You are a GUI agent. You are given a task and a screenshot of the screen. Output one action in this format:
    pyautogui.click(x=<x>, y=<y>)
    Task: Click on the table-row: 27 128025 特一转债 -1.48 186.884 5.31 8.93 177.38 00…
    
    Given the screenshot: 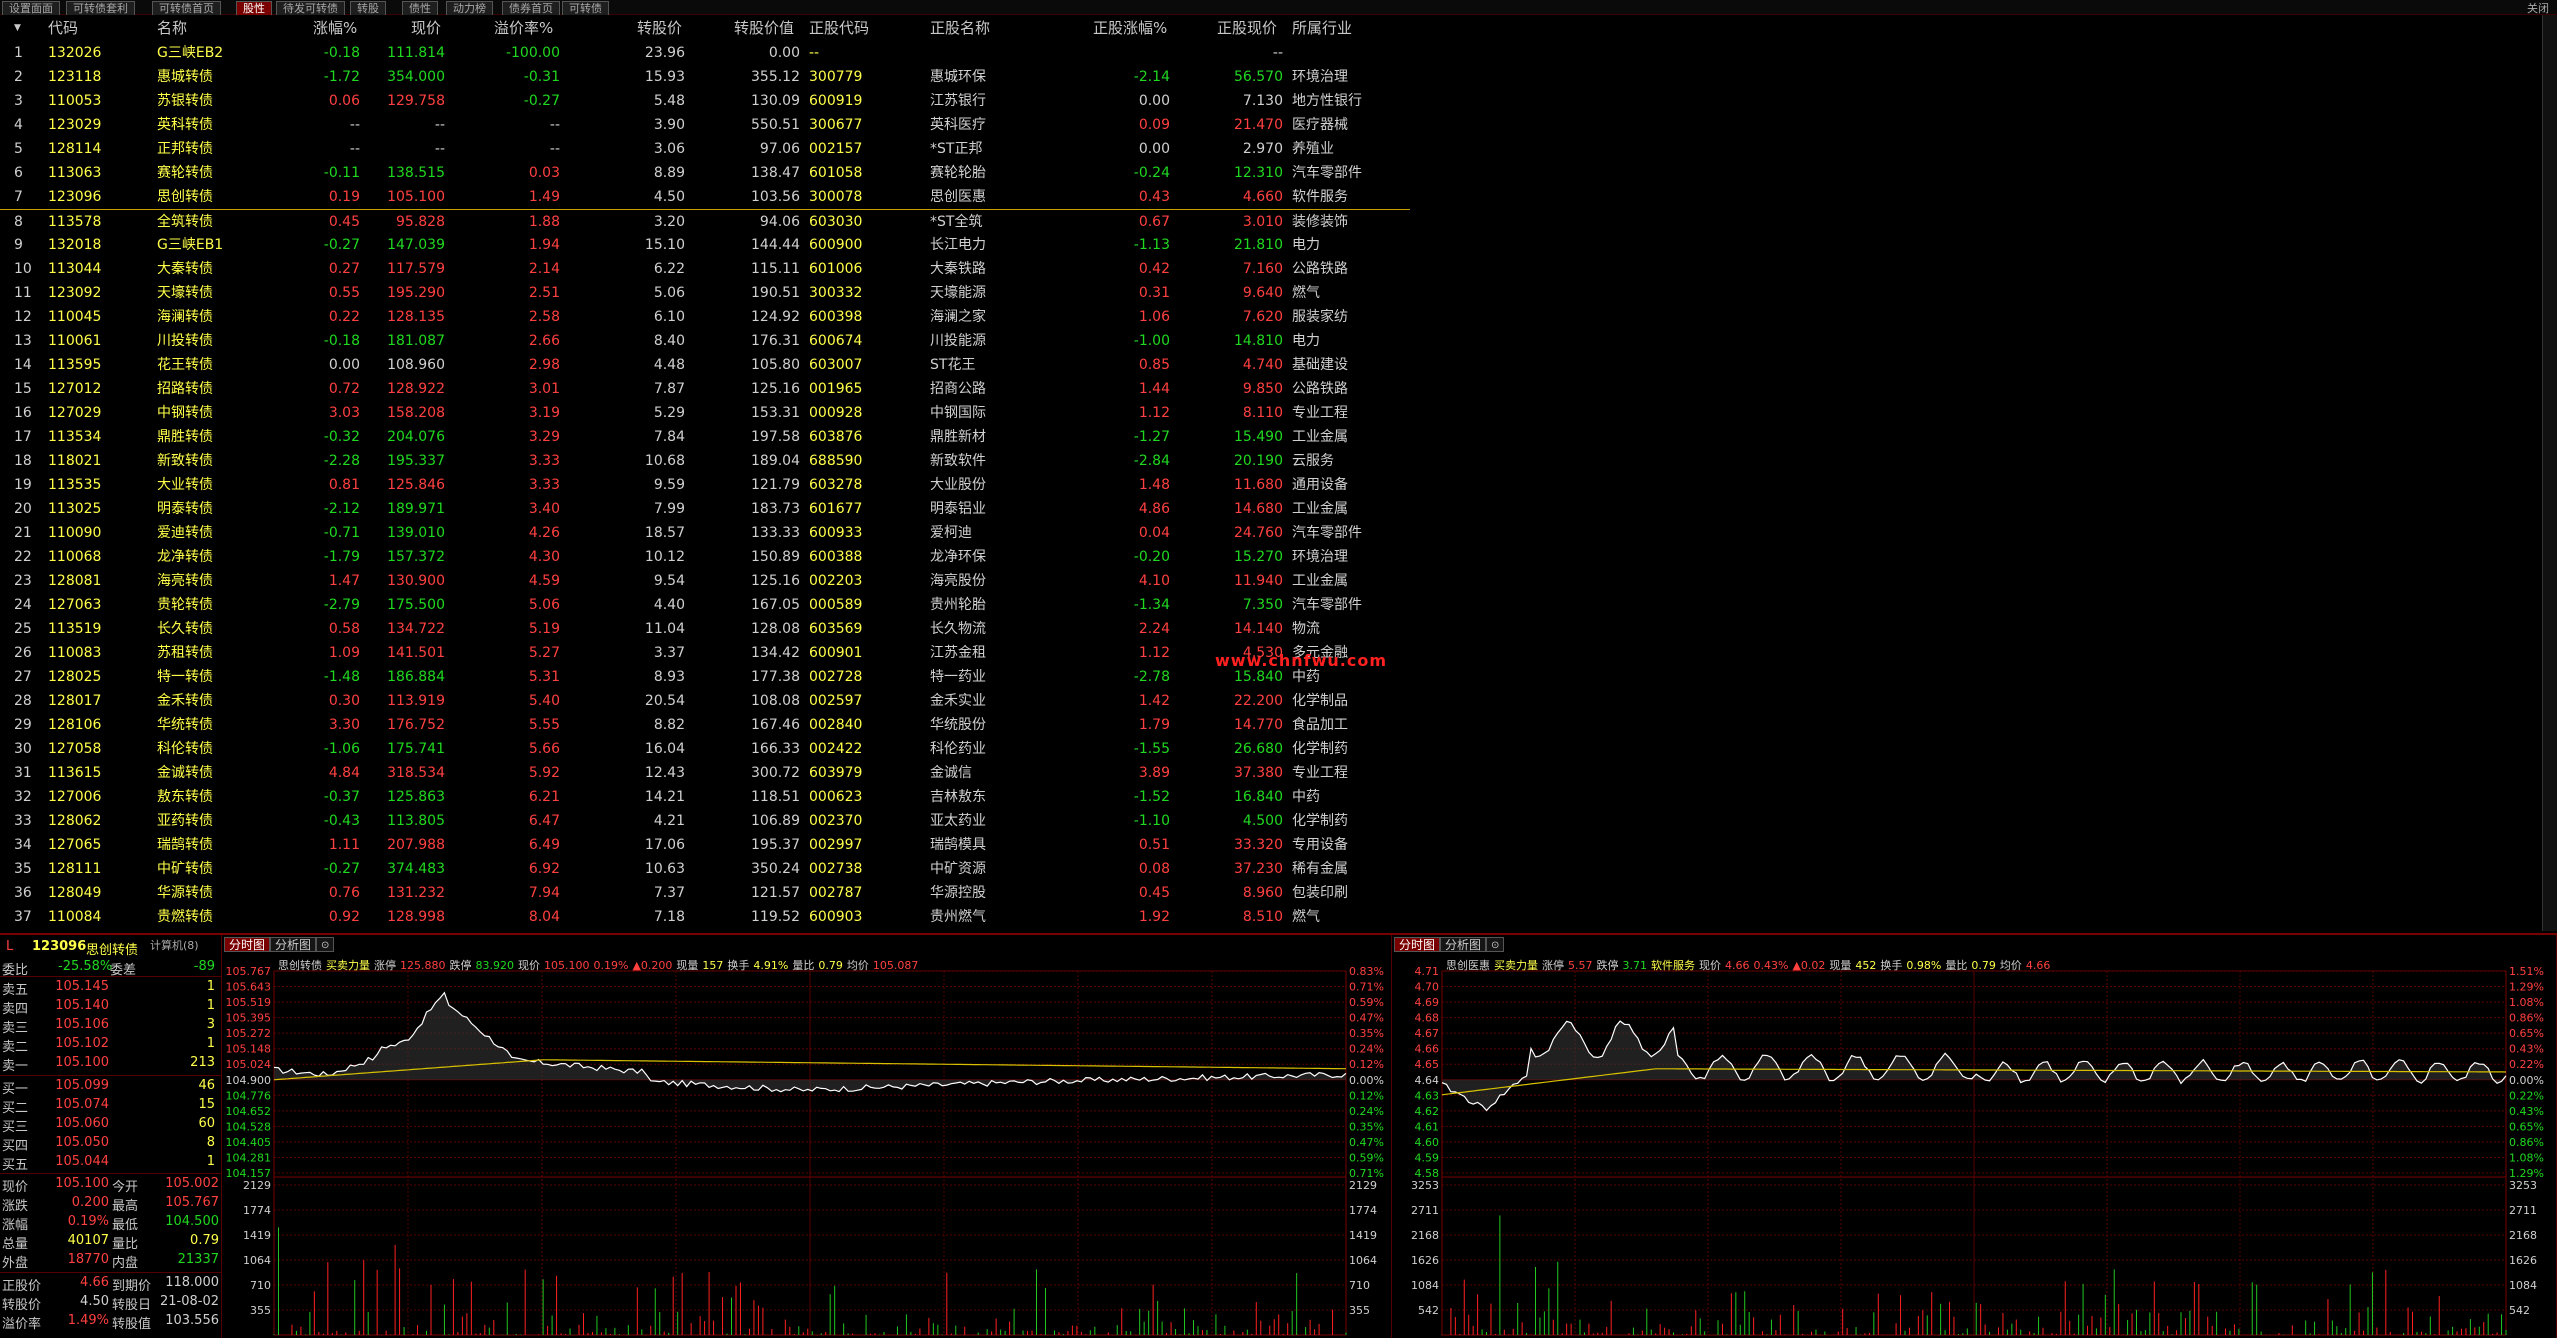 What is the action you would take?
    pyautogui.click(x=705, y=677)
    